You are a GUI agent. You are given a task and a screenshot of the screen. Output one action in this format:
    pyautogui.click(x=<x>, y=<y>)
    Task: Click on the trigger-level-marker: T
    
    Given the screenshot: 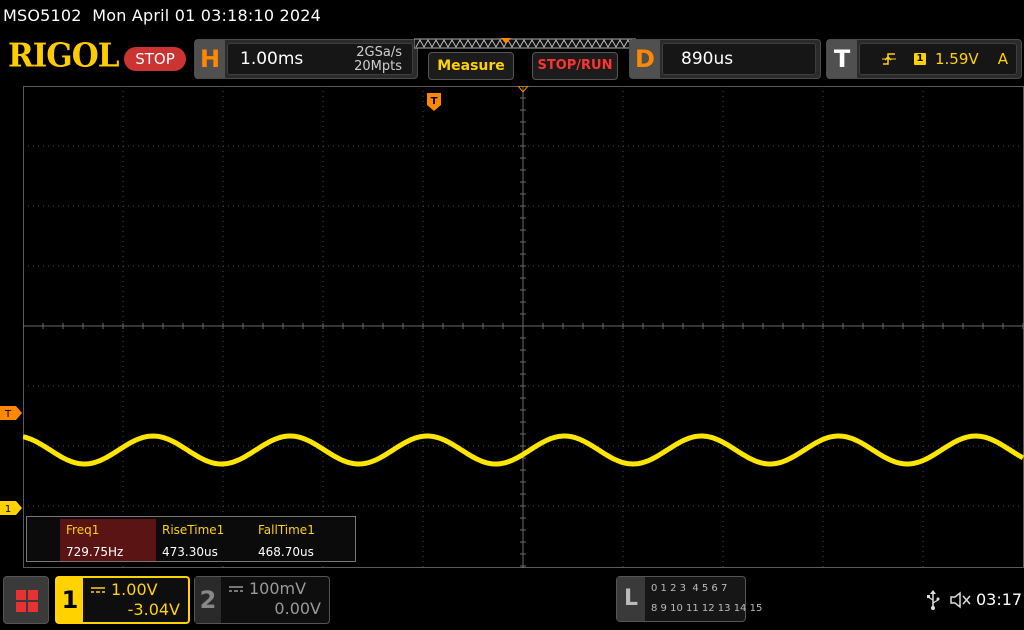 What is the action you would take?
    pyautogui.click(x=11, y=413)
    